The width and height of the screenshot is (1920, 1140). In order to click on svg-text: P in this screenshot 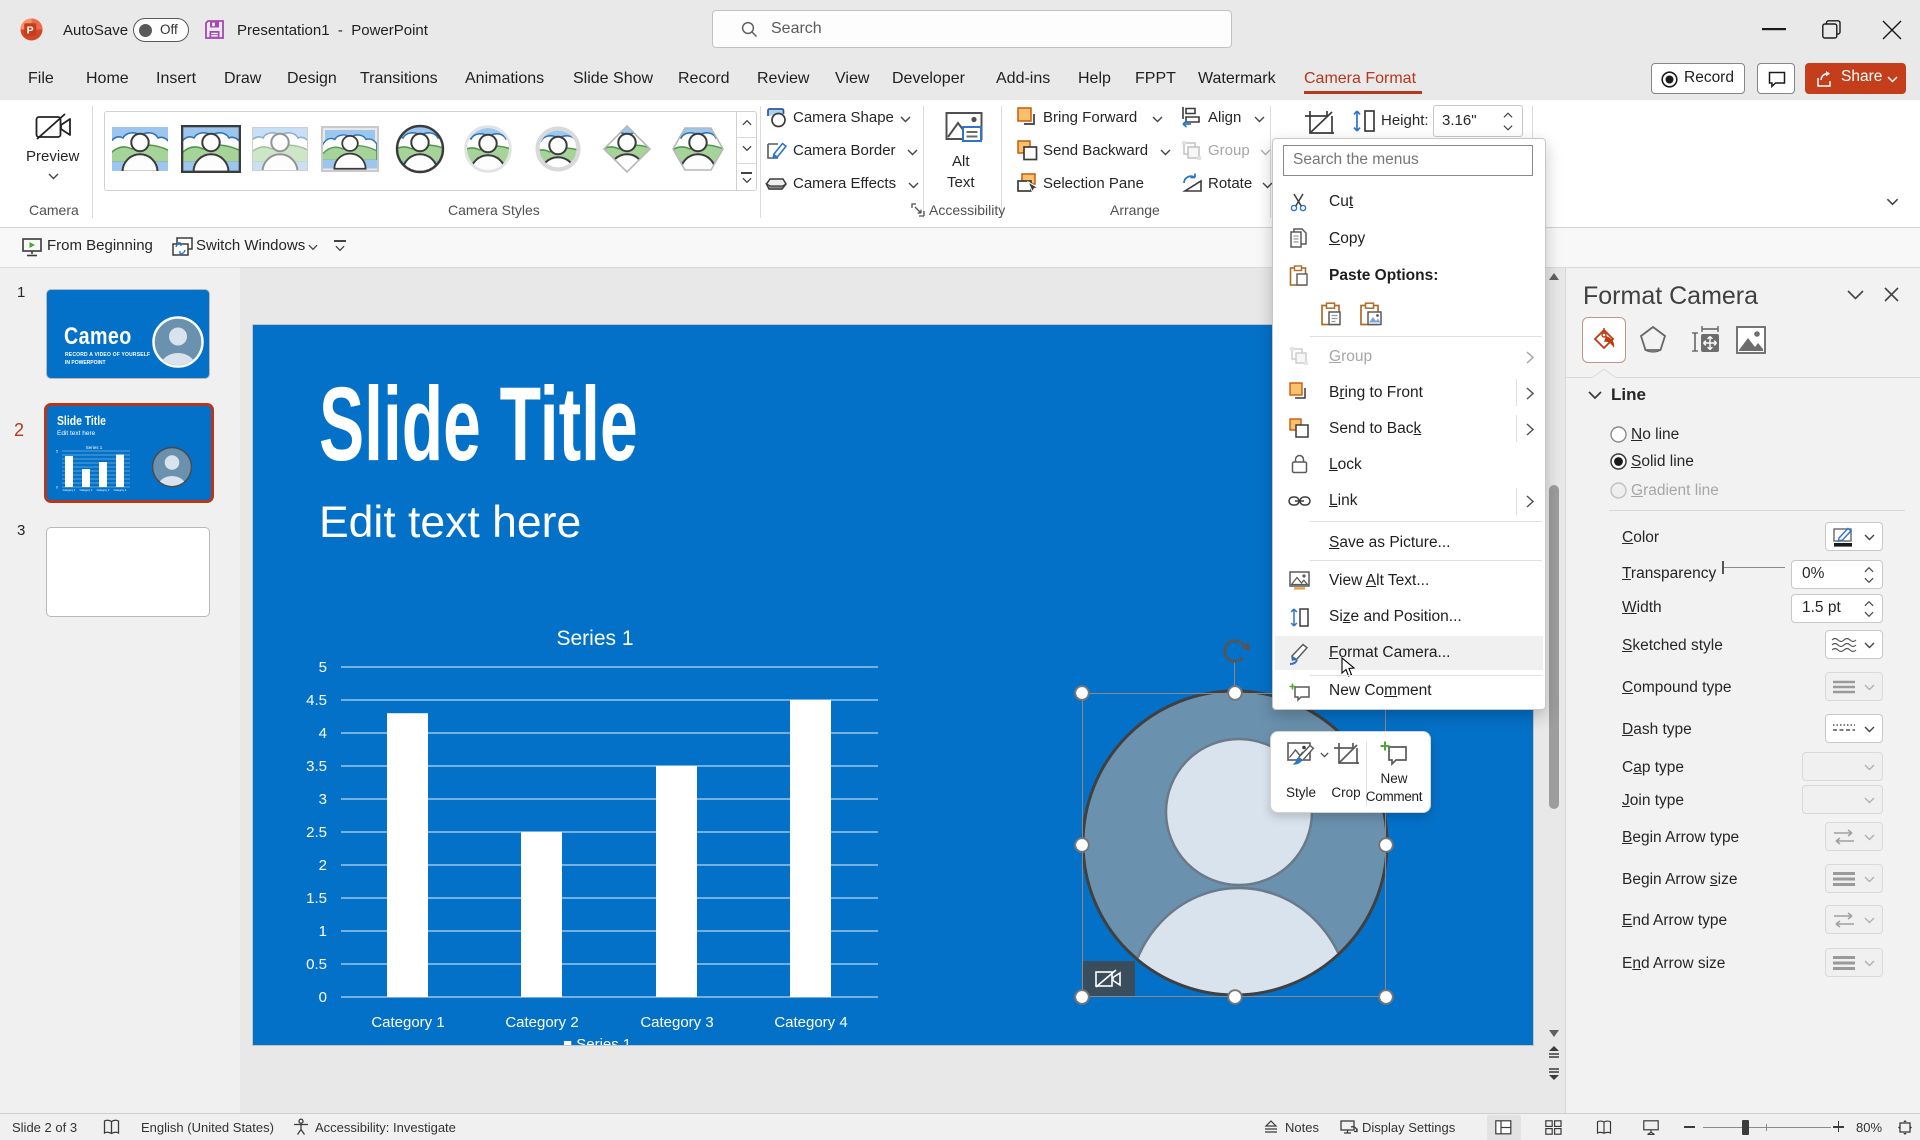, I will do `click(30, 30)`.